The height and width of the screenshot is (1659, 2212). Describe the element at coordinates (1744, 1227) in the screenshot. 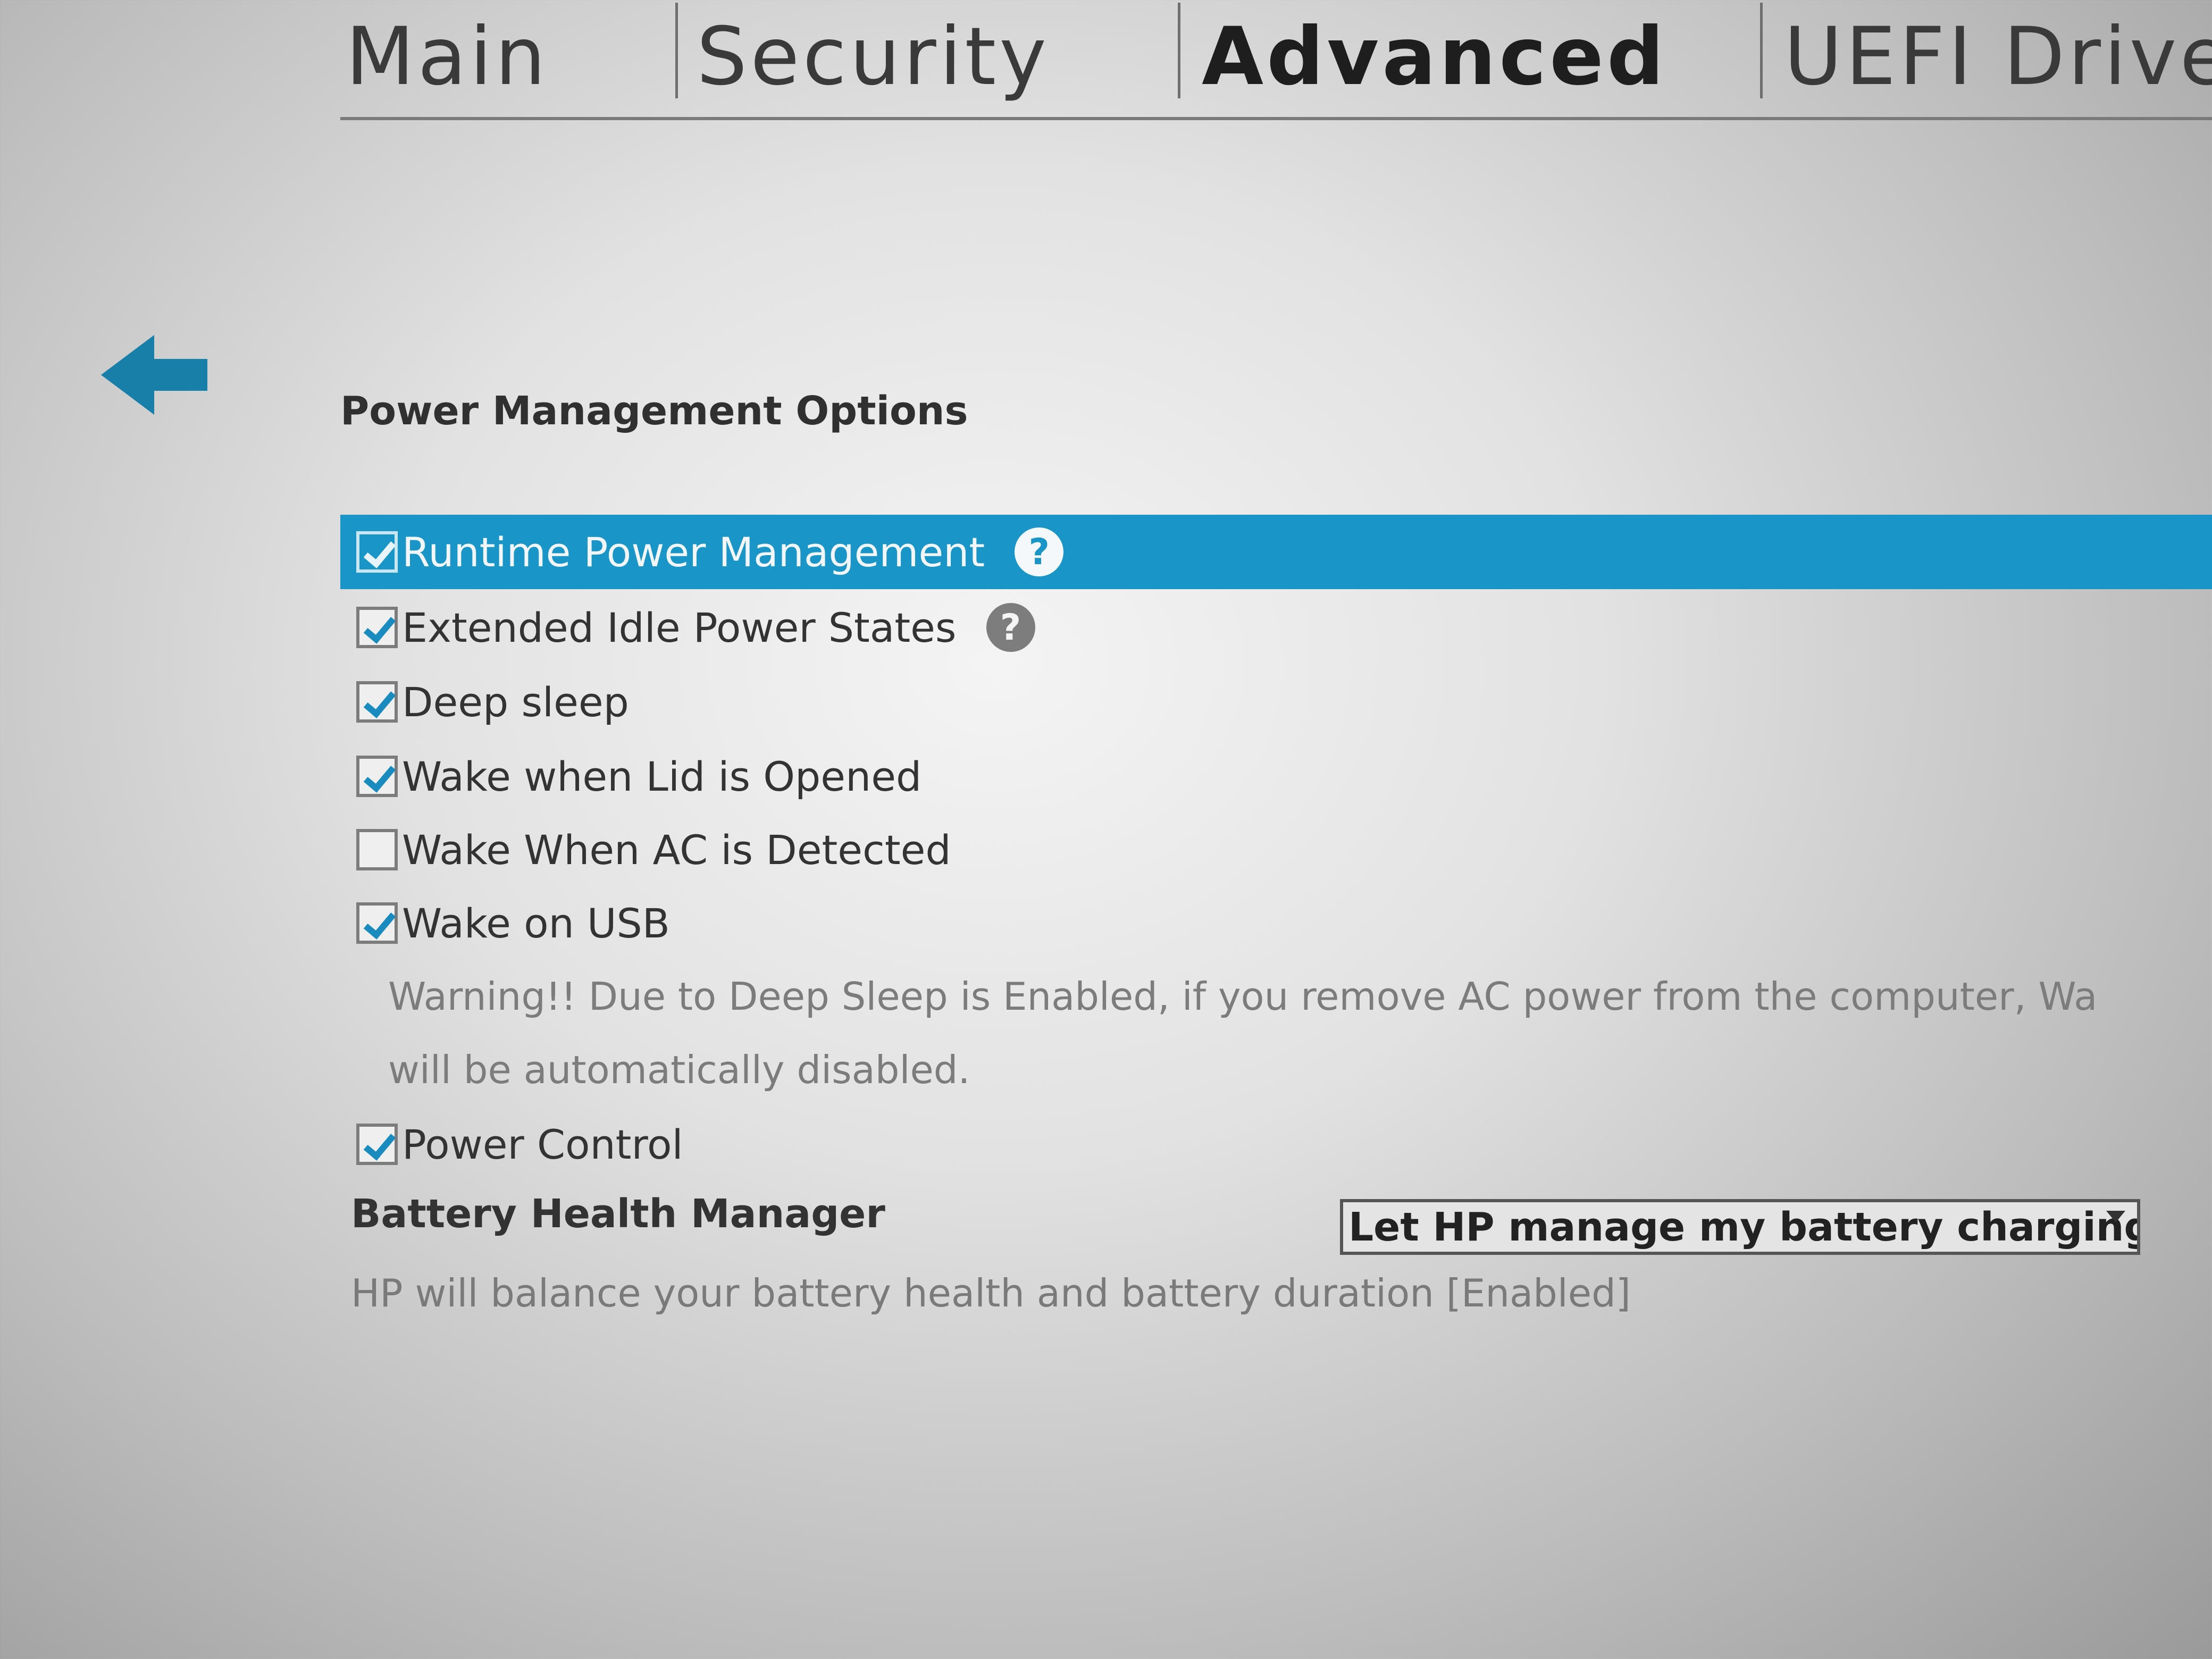

I see `select-value: Let HP manage my battery charging` at that location.